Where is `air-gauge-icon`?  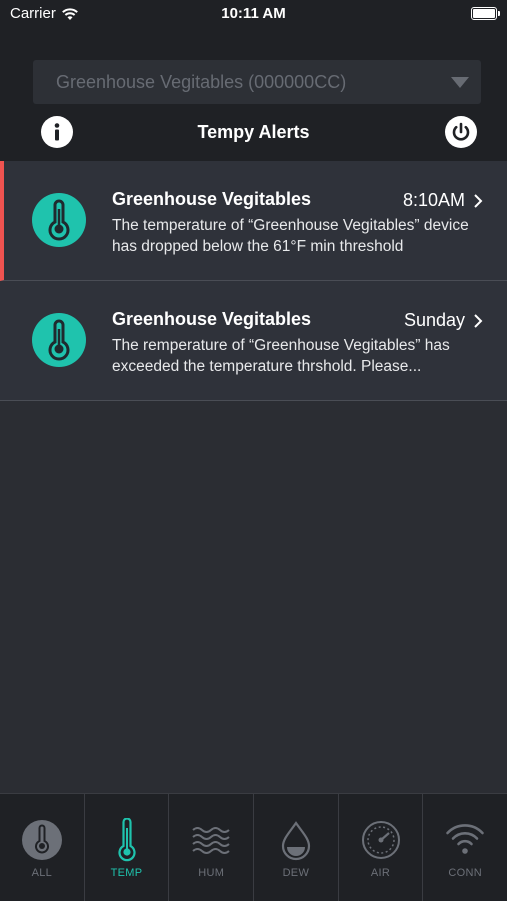 air-gauge-icon is located at coordinates (380, 840).